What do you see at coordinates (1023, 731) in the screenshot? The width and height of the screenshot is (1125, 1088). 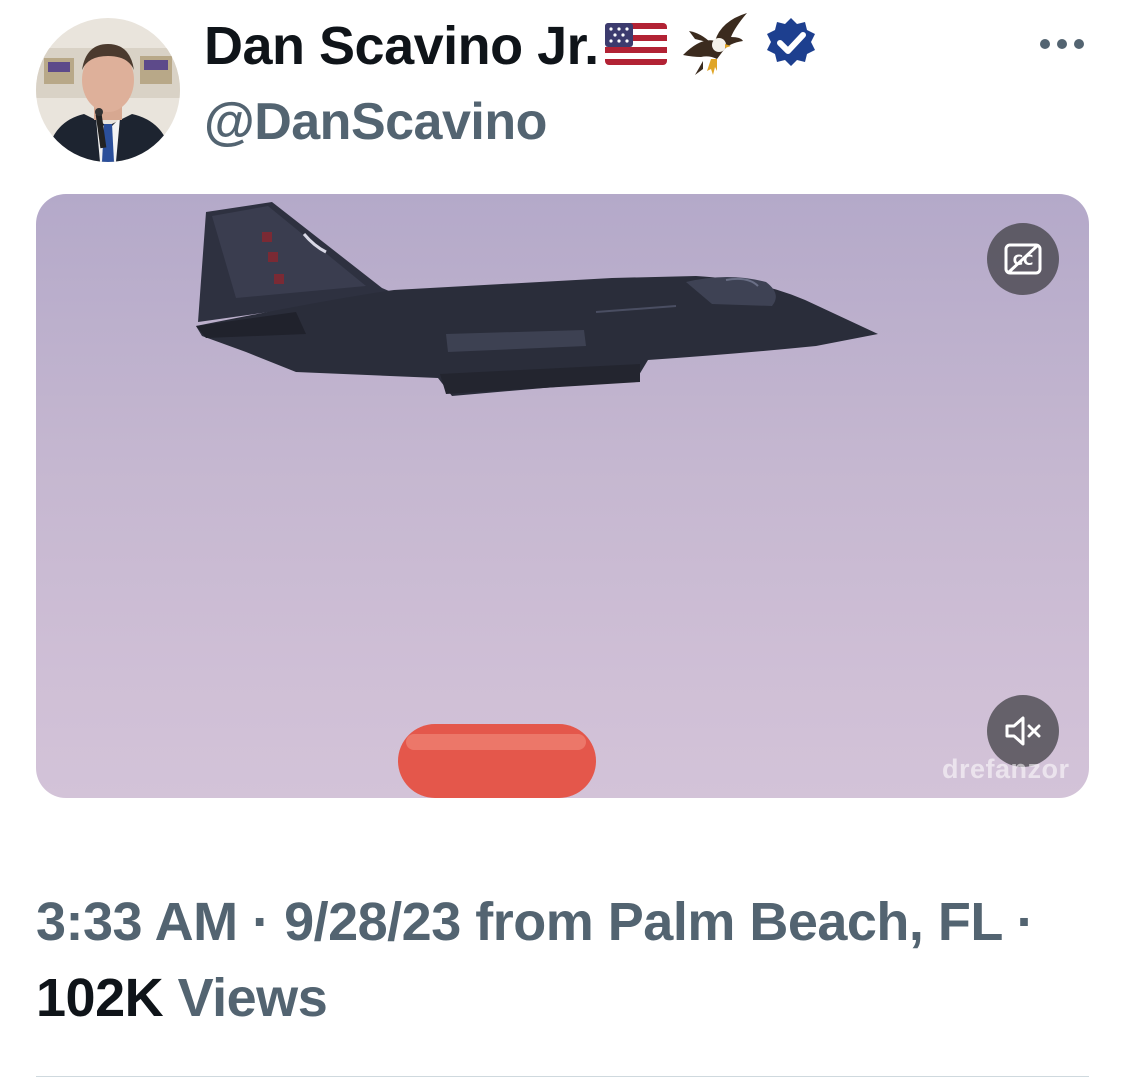 I see `speaker-muted-icon` at bounding box center [1023, 731].